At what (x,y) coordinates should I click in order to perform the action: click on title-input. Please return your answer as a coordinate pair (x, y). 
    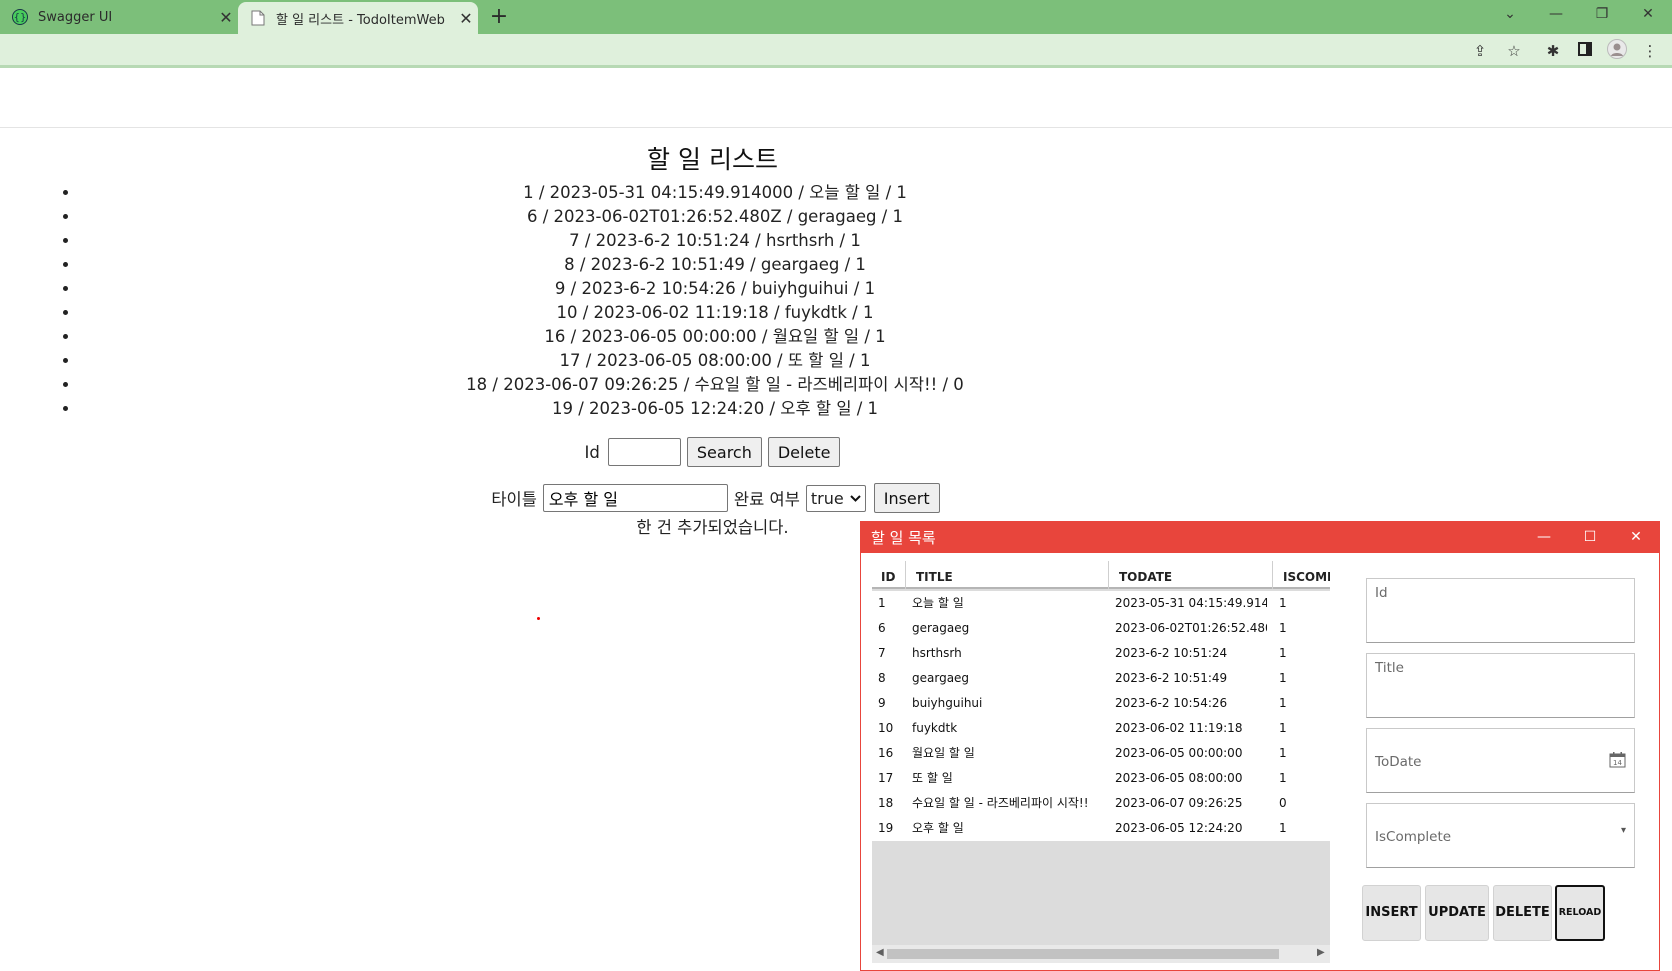
    Looking at the image, I should click on (635, 498).